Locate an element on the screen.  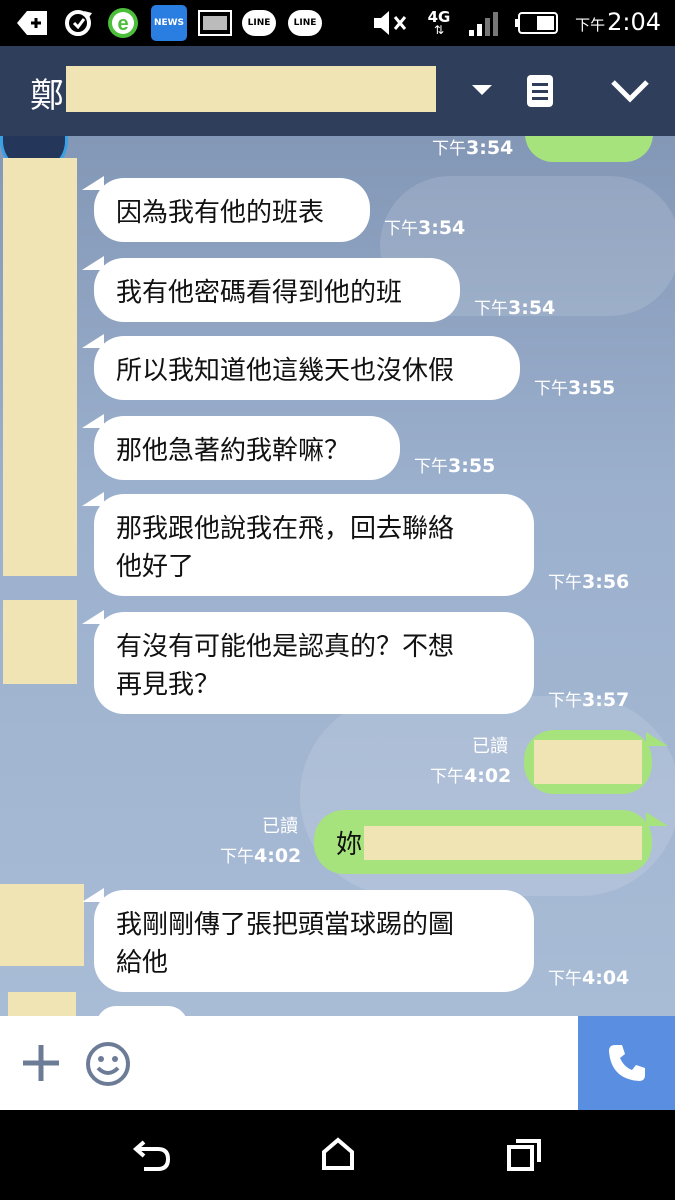
message-text-line: 那我跟他說我在飛，回去聯絡 is located at coordinates (285, 529).